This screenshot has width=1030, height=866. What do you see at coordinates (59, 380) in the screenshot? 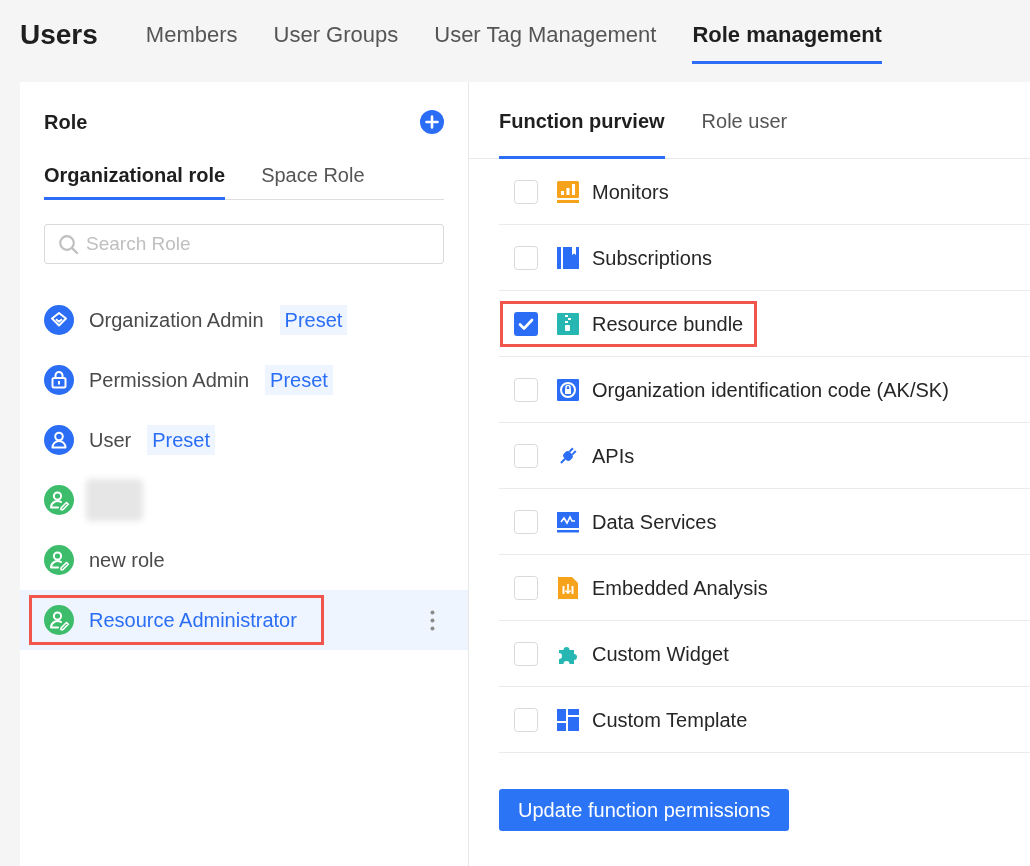
I see `lock-icon` at bounding box center [59, 380].